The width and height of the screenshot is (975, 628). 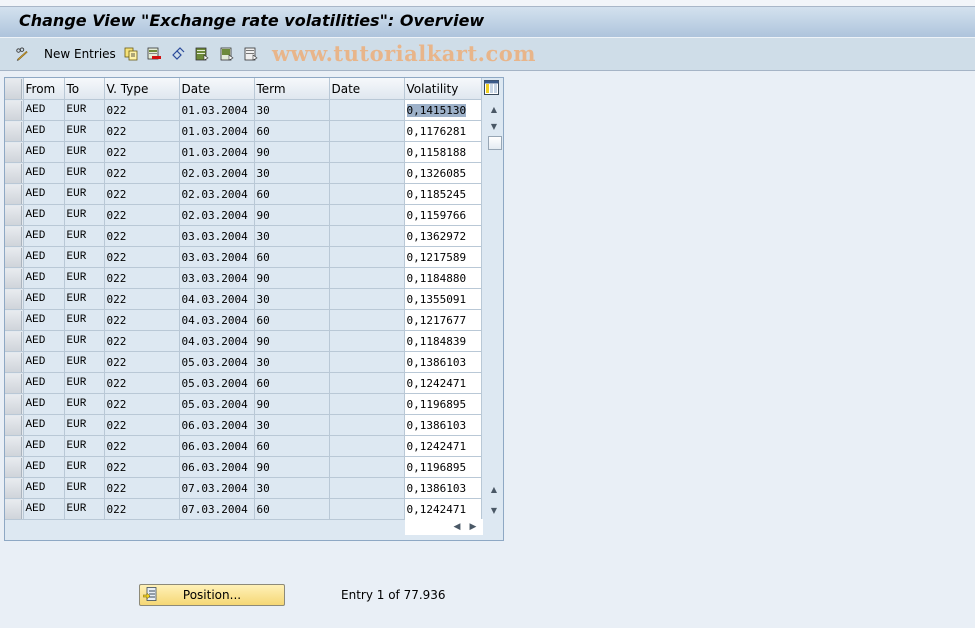 What do you see at coordinates (444, 527) in the screenshot?
I see `horizontal-scrollbar: ◀ ▶` at bounding box center [444, 527].